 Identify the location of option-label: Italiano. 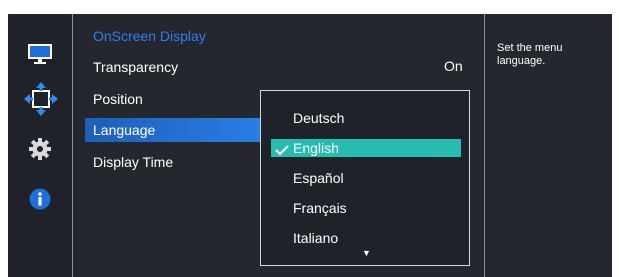
(316, 238).